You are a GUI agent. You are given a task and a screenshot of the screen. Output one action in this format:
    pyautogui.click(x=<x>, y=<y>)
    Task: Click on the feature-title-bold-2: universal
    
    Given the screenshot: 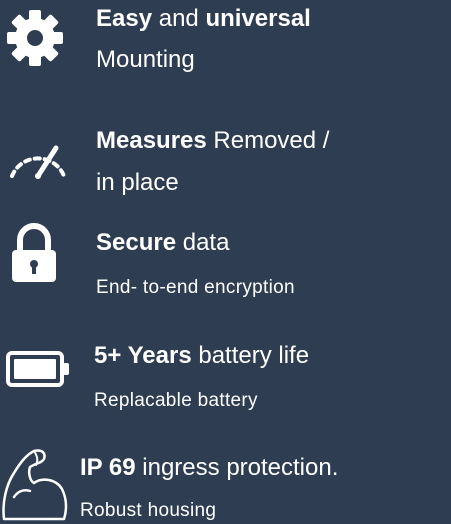 What is the action you would take?
    pyautogui.click(x=258, y=18)
    